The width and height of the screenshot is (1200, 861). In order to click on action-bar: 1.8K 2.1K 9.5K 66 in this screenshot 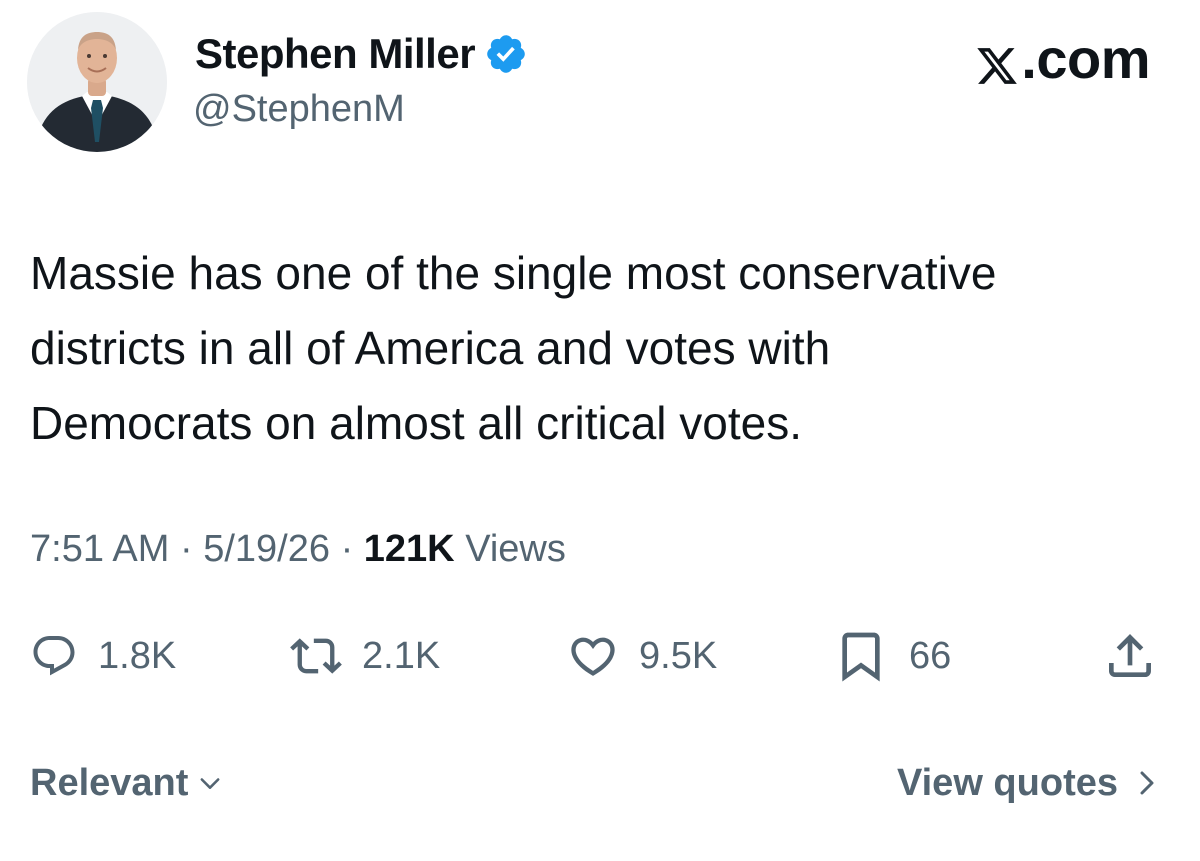, I will do `click(600, 656)`.